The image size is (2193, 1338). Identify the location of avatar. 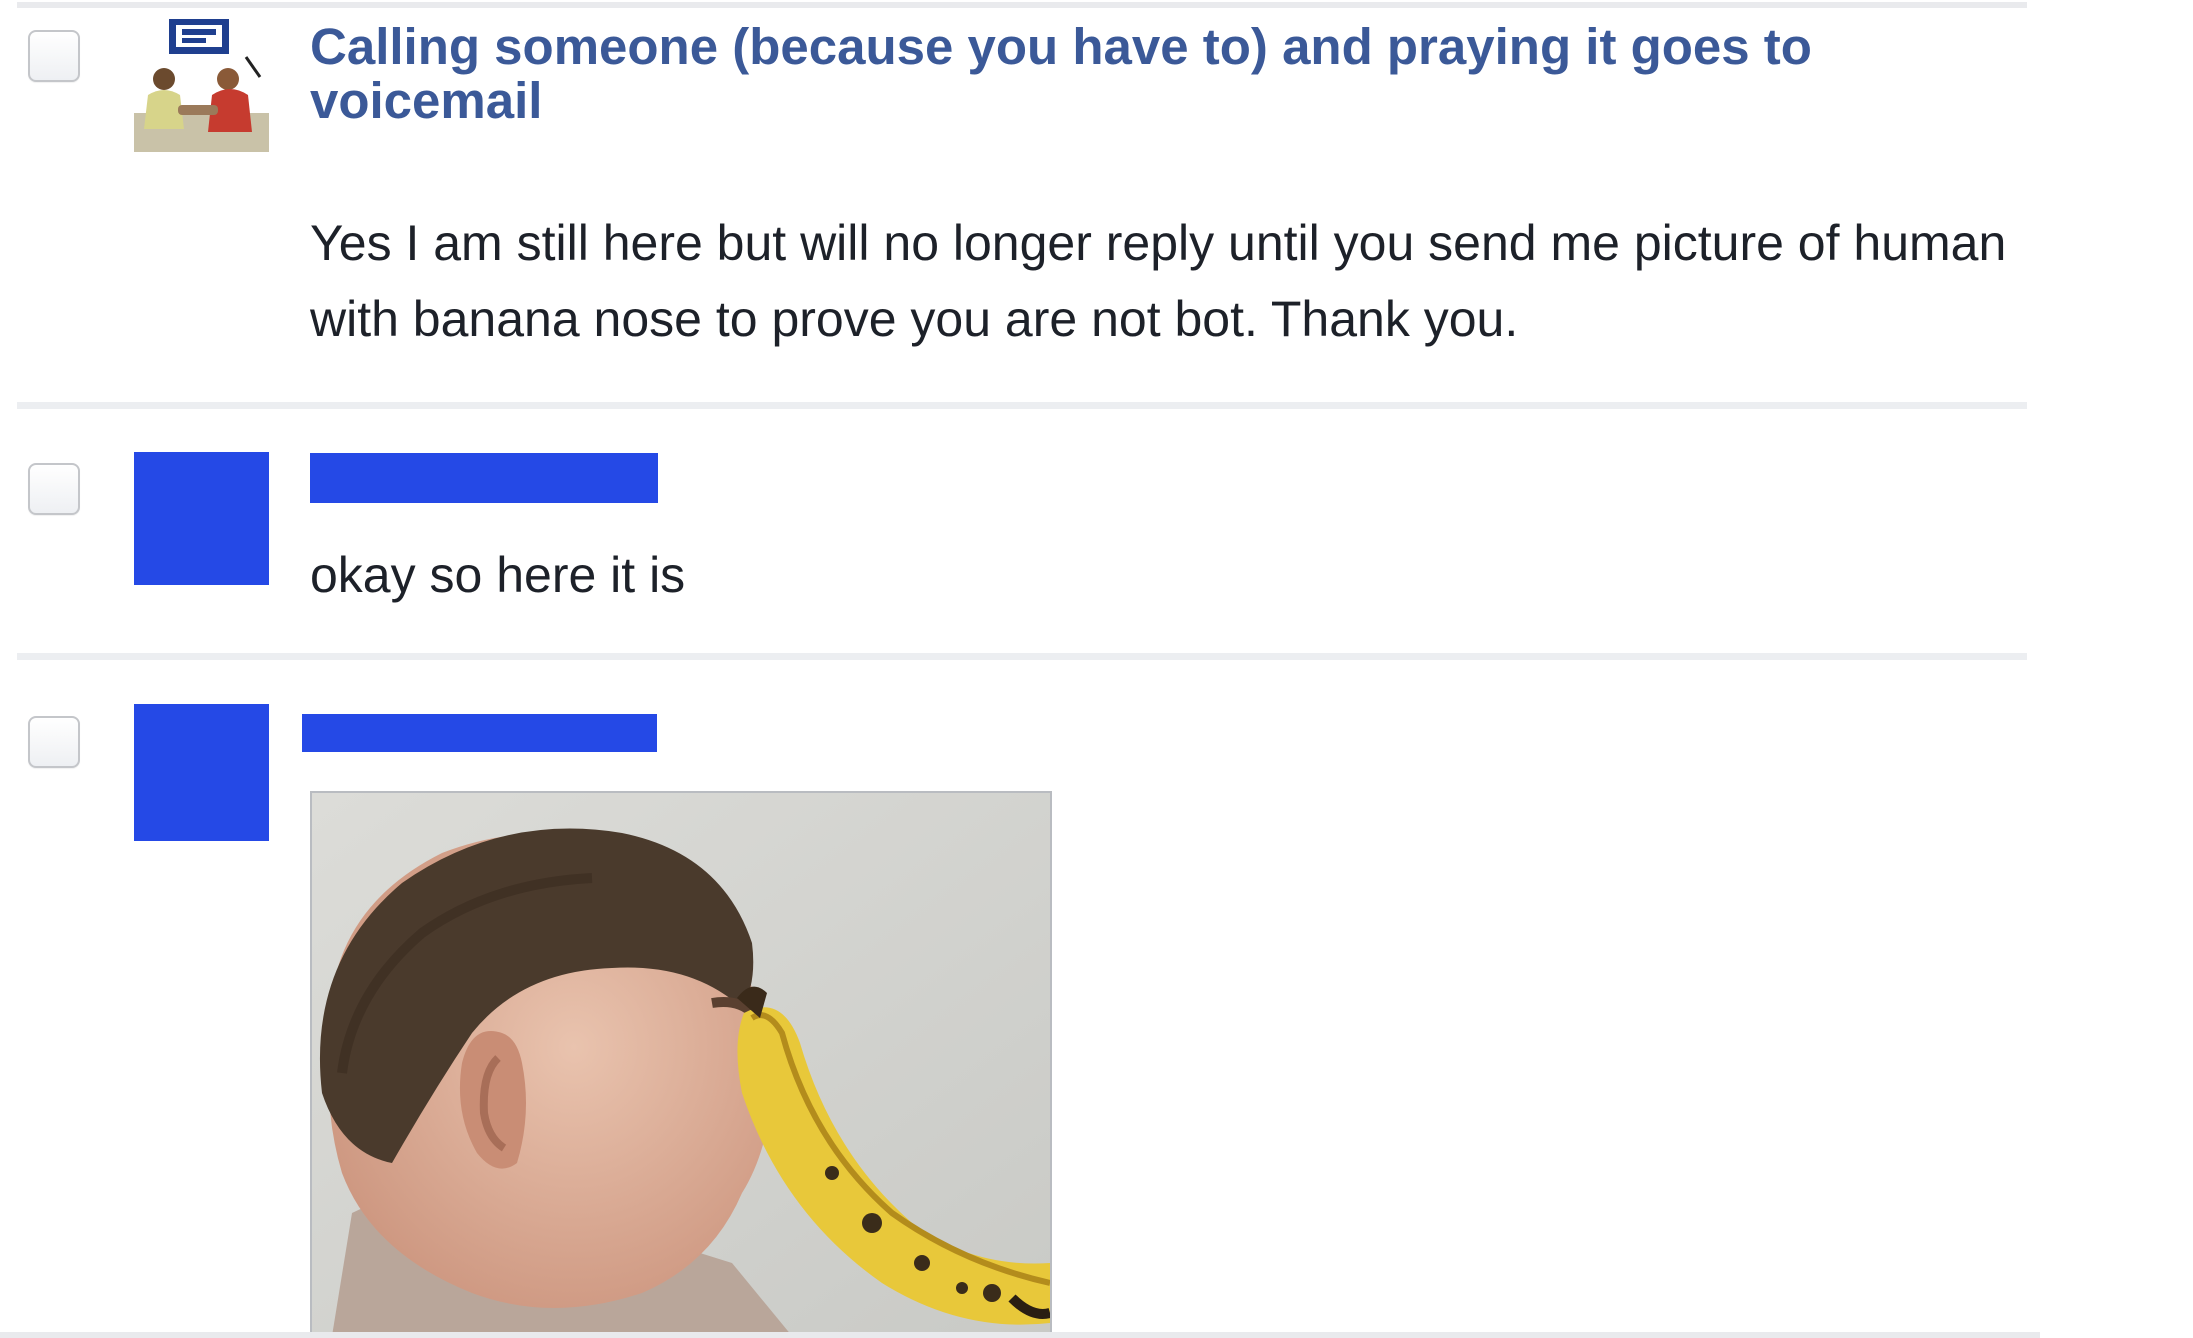
(201, 84).